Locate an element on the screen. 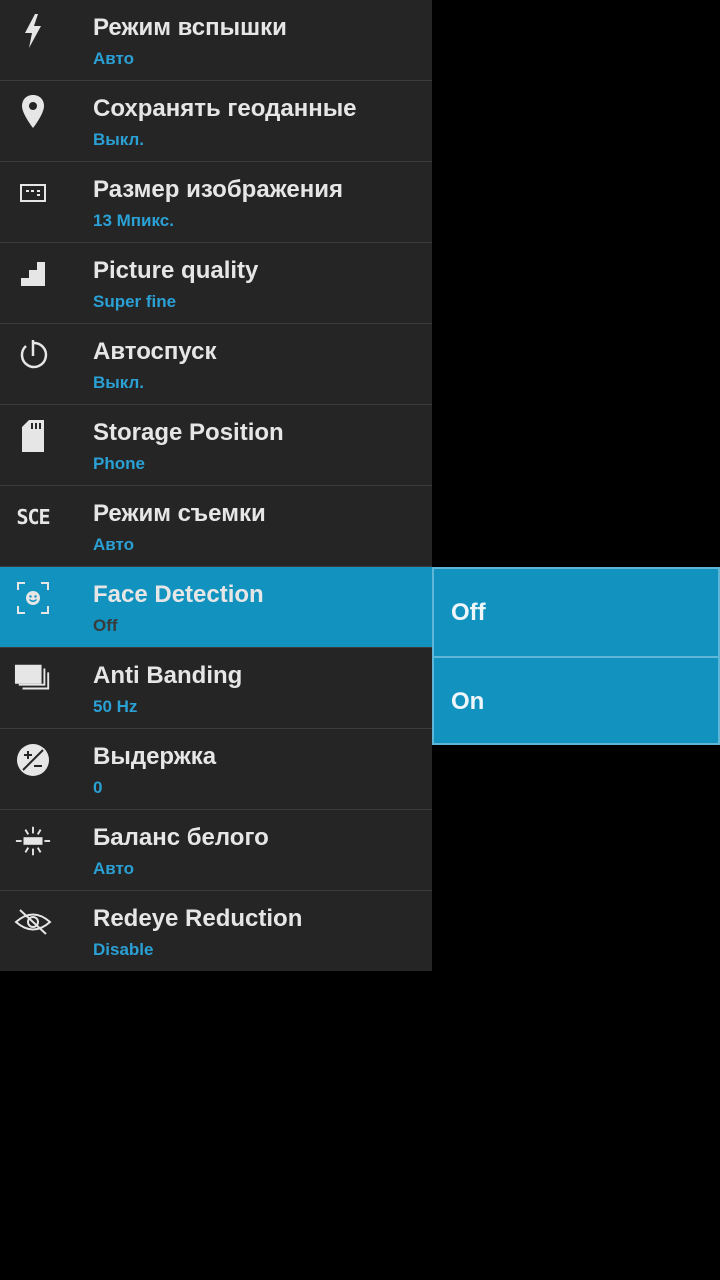  setting-scene-mode: SCE Режим съемки Авто is located at coordinates (216, 526).